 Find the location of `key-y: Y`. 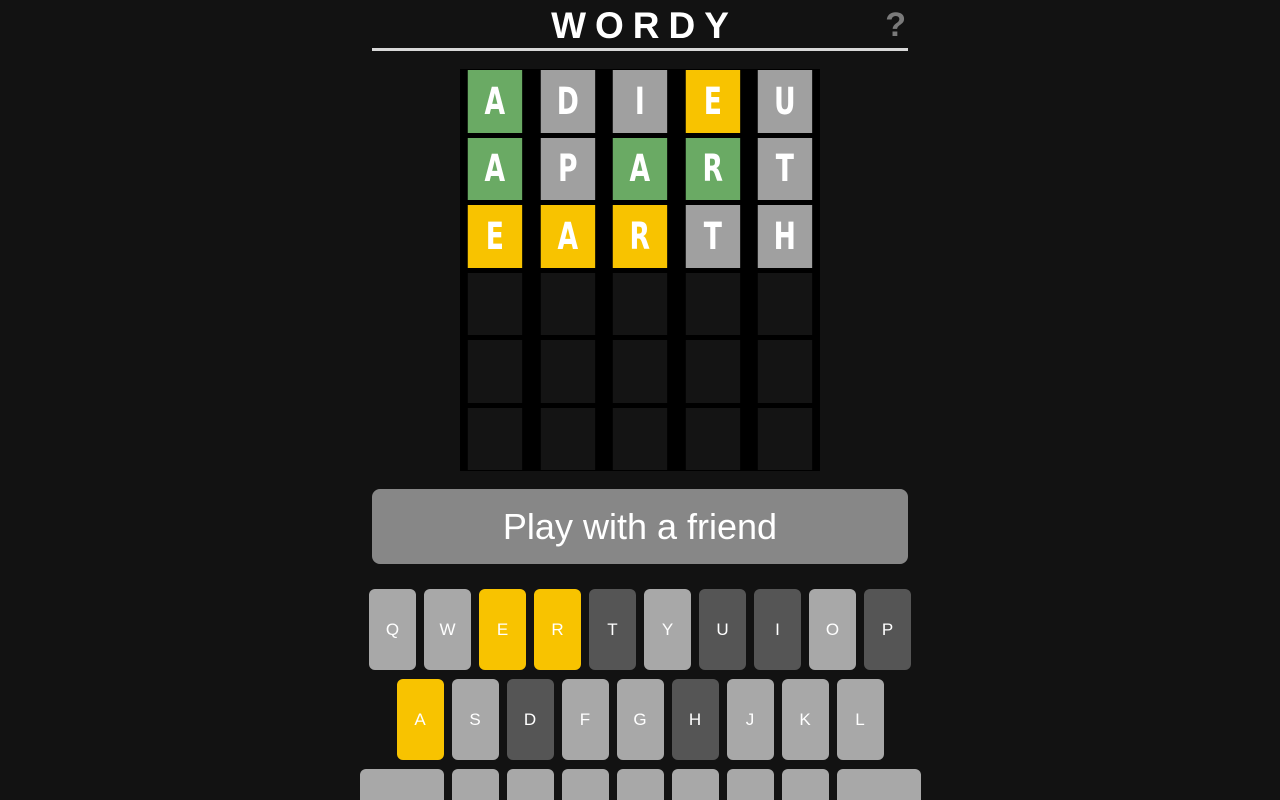

key-y: Y is located at coordinates (667, 629).